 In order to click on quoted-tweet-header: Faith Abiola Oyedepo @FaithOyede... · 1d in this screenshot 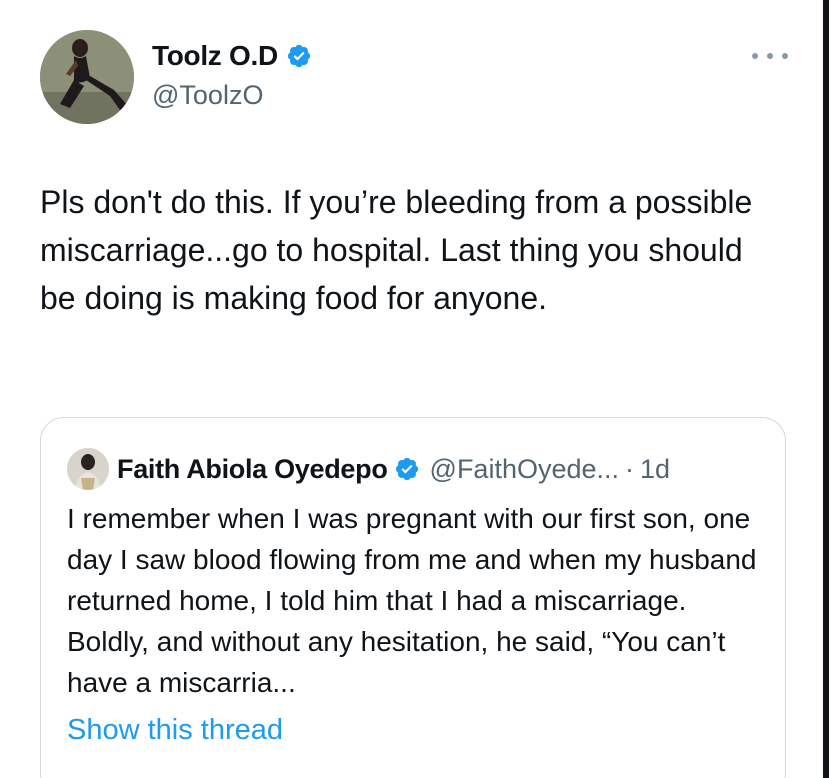, I will do `click(368, 469)`.